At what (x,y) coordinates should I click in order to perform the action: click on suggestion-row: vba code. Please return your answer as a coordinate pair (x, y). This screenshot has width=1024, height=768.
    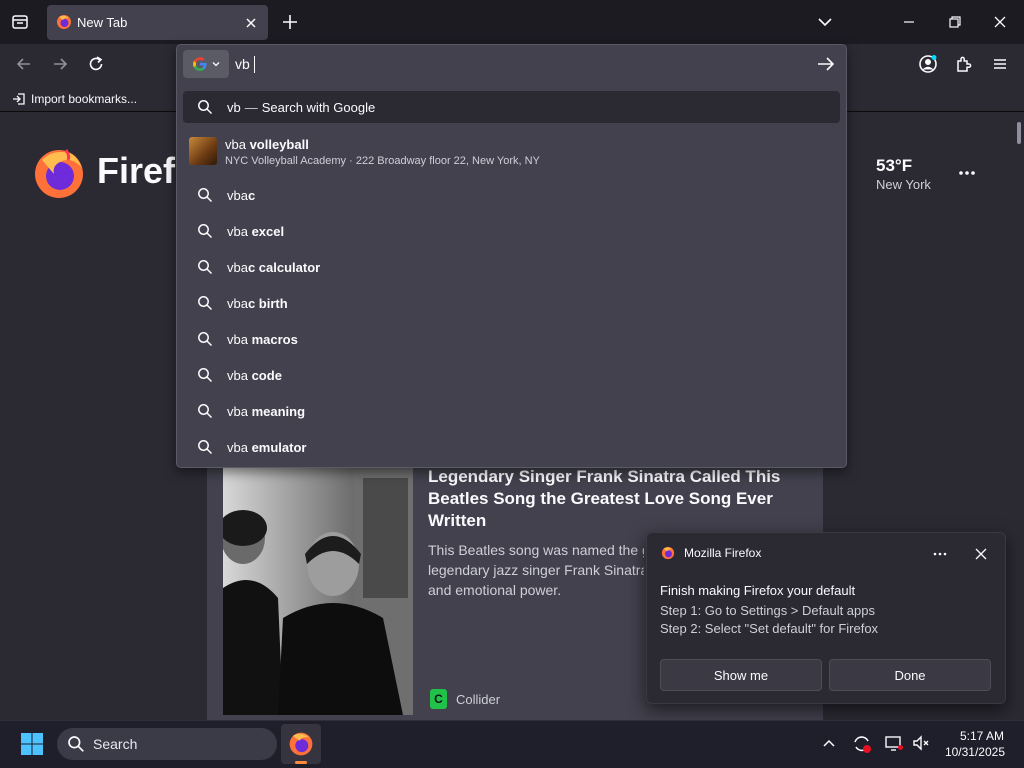
    Looking at the image, I should click on (511, 375).